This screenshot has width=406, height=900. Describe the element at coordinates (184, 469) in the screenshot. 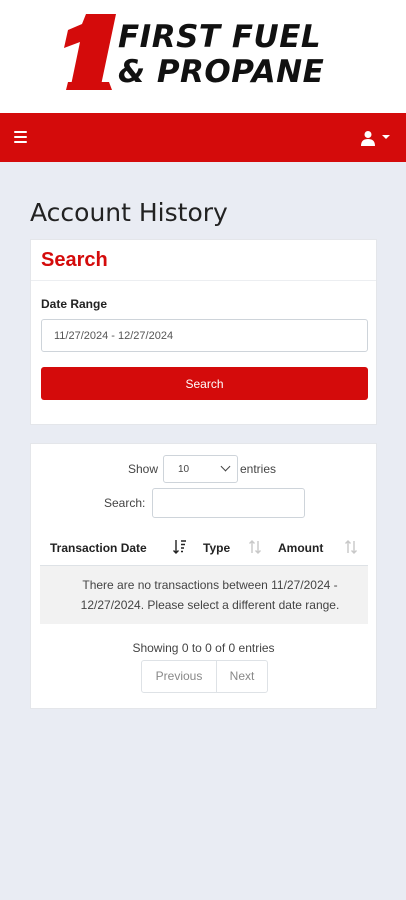

I see `entries-per-page-value: 10` at that location.